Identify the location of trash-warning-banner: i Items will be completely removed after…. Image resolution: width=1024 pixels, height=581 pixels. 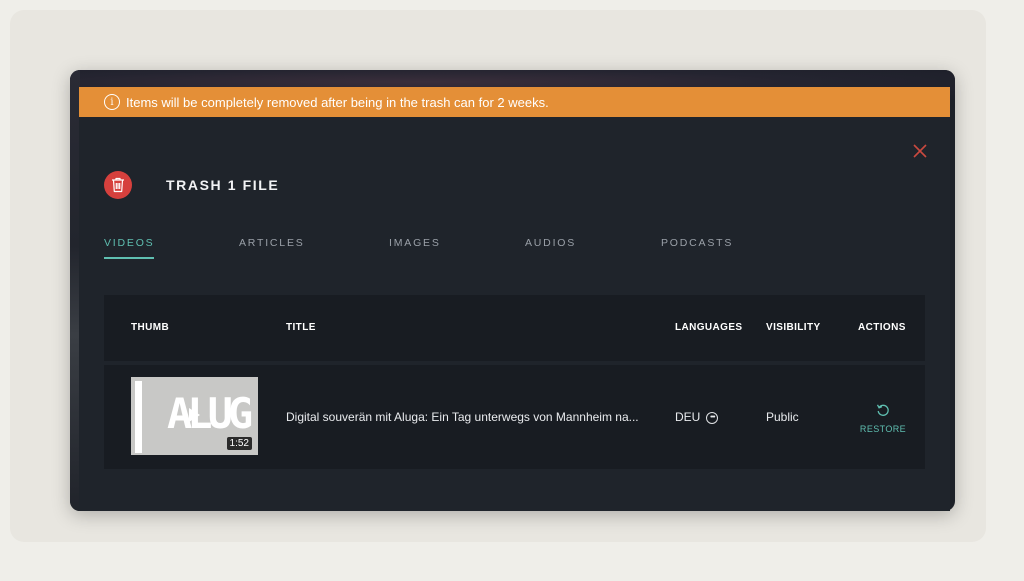
(514, 102).